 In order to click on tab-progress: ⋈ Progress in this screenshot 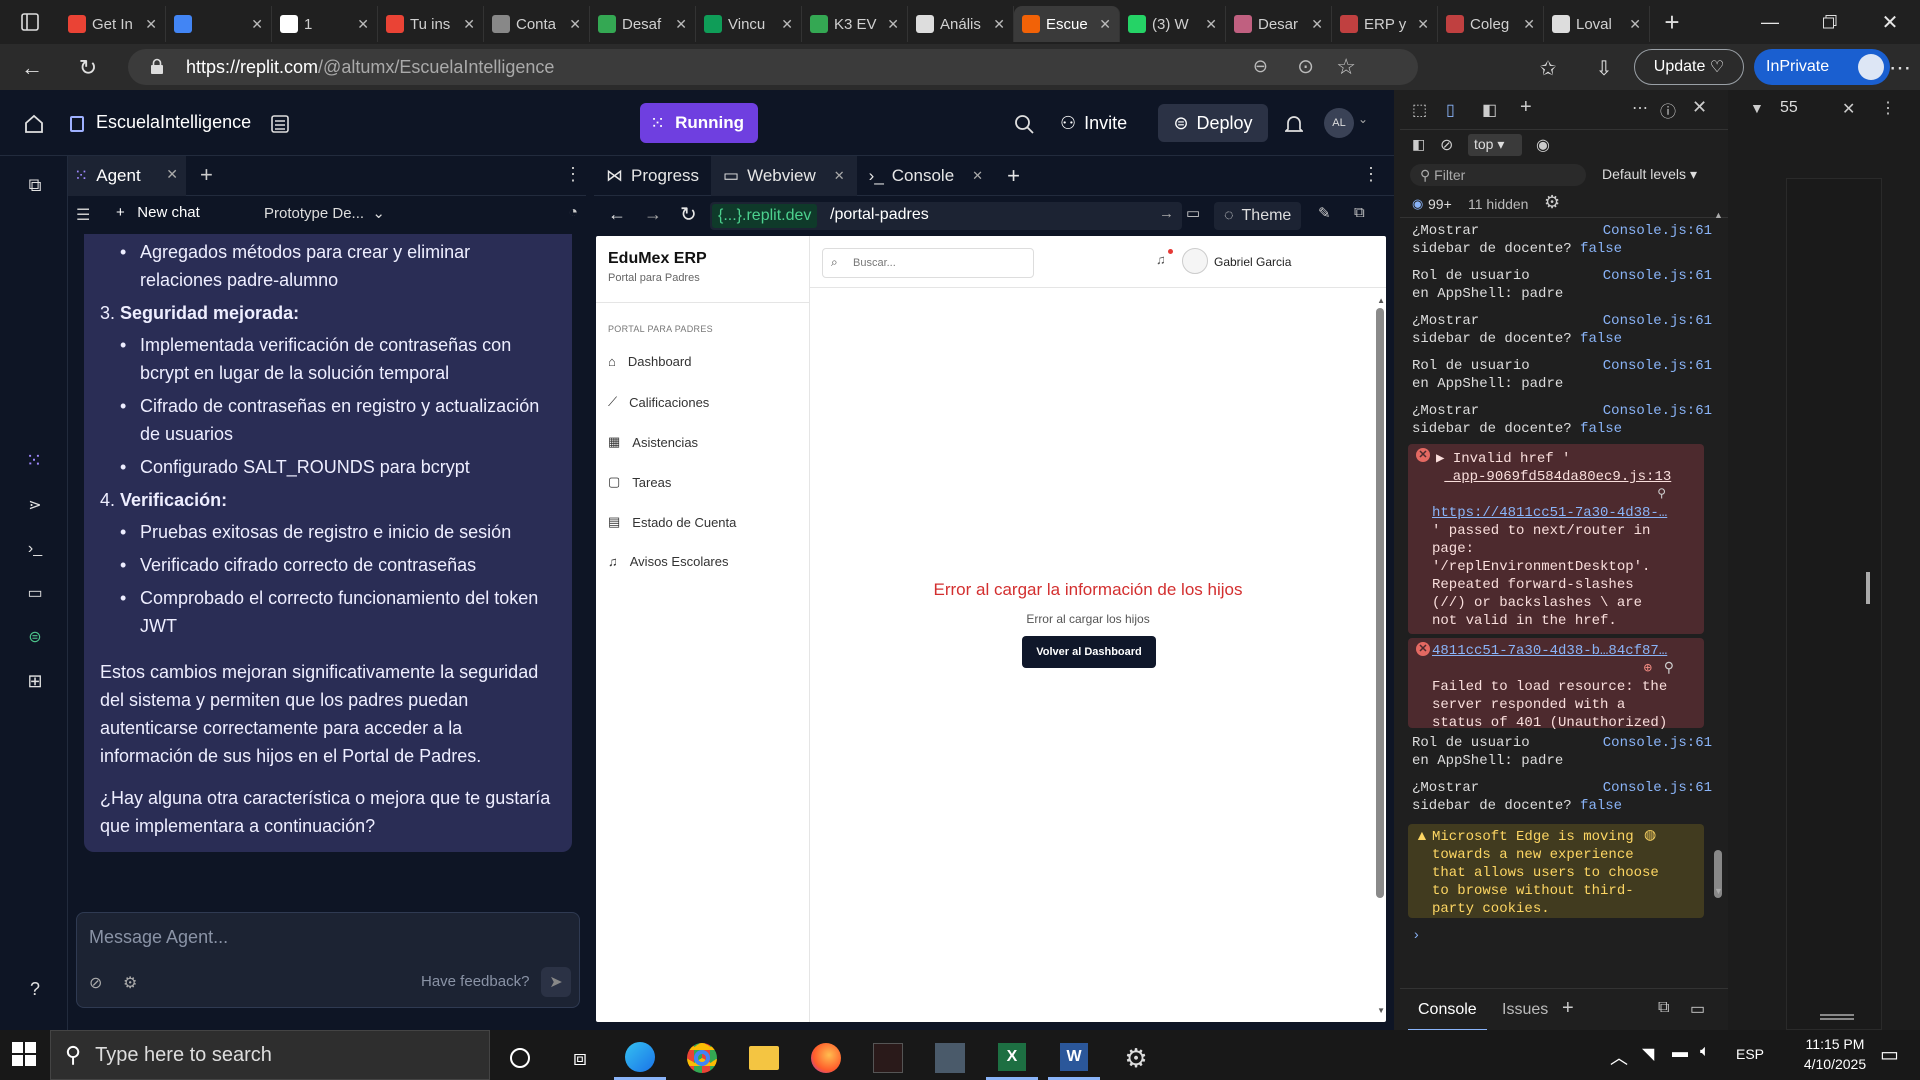, I will do `click(652, 176)`.